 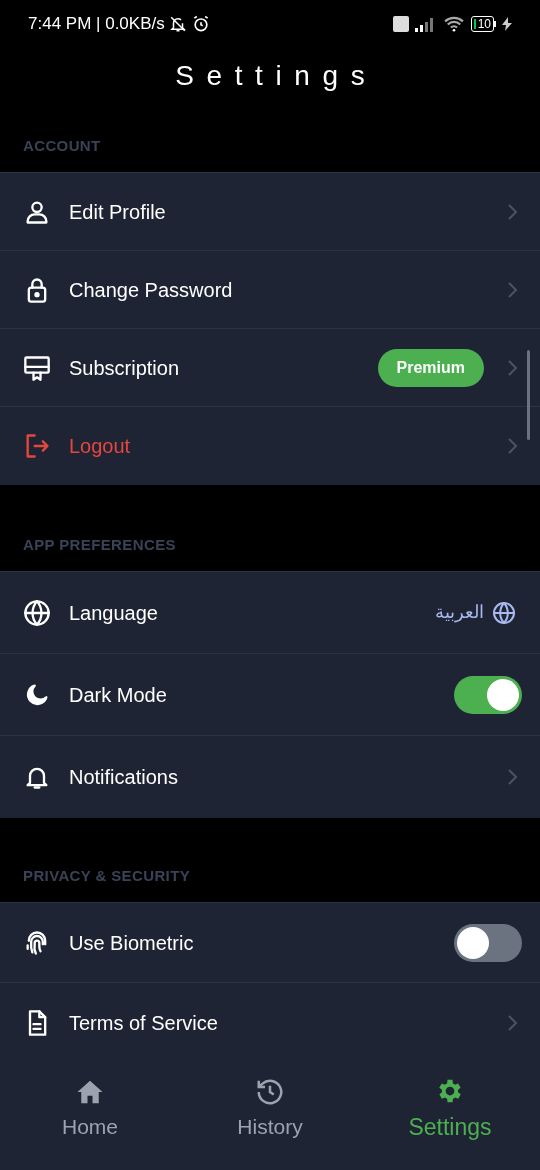 I want to click on row-label: Subscription, so click(x=125, y=368).